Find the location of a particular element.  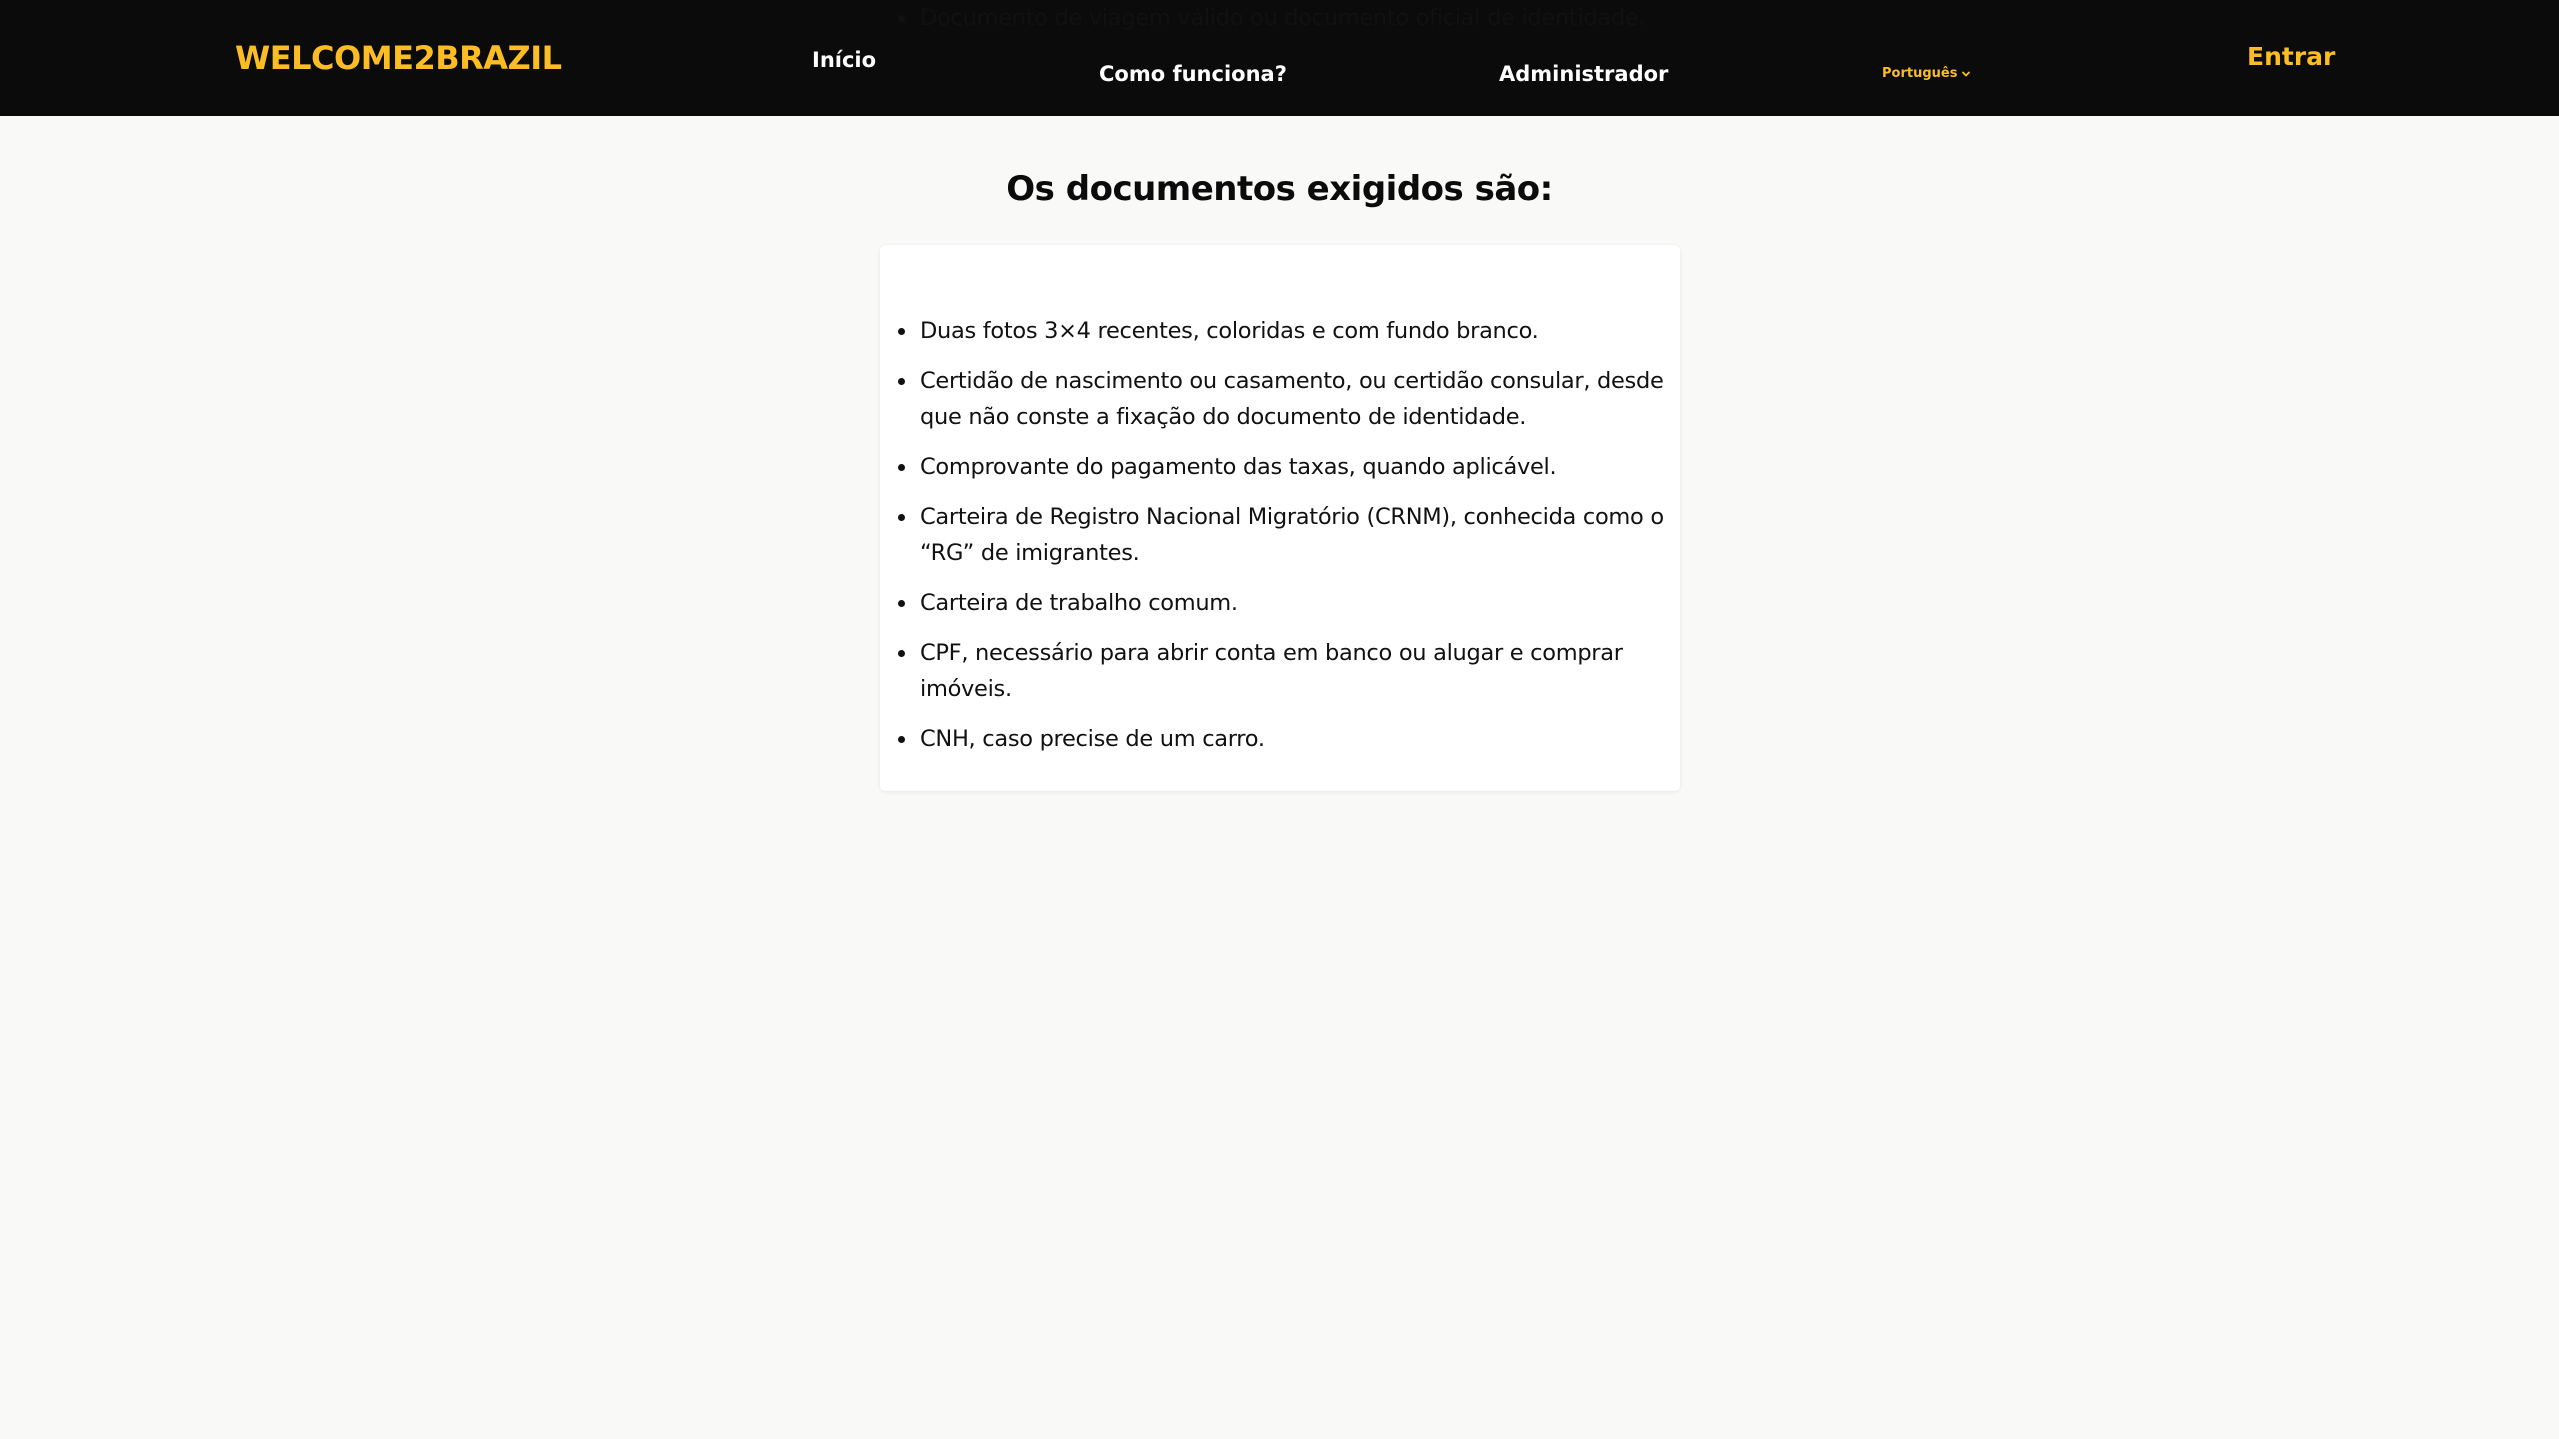

page-title: Os documentos exigidos são: is located at coordinates (1279, 189).